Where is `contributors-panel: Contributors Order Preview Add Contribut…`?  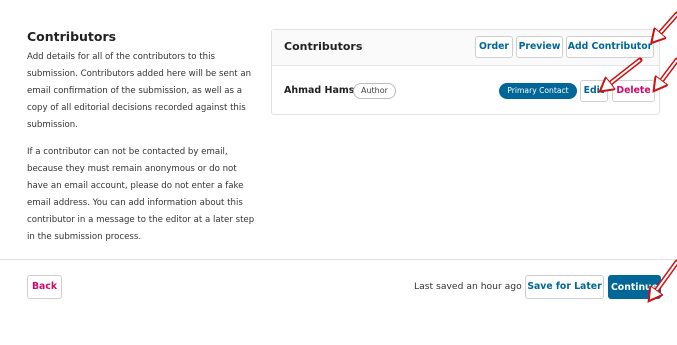
contributors-panel: Contributors Order Preview Add Contribut… is located at coordinates (465, 72).